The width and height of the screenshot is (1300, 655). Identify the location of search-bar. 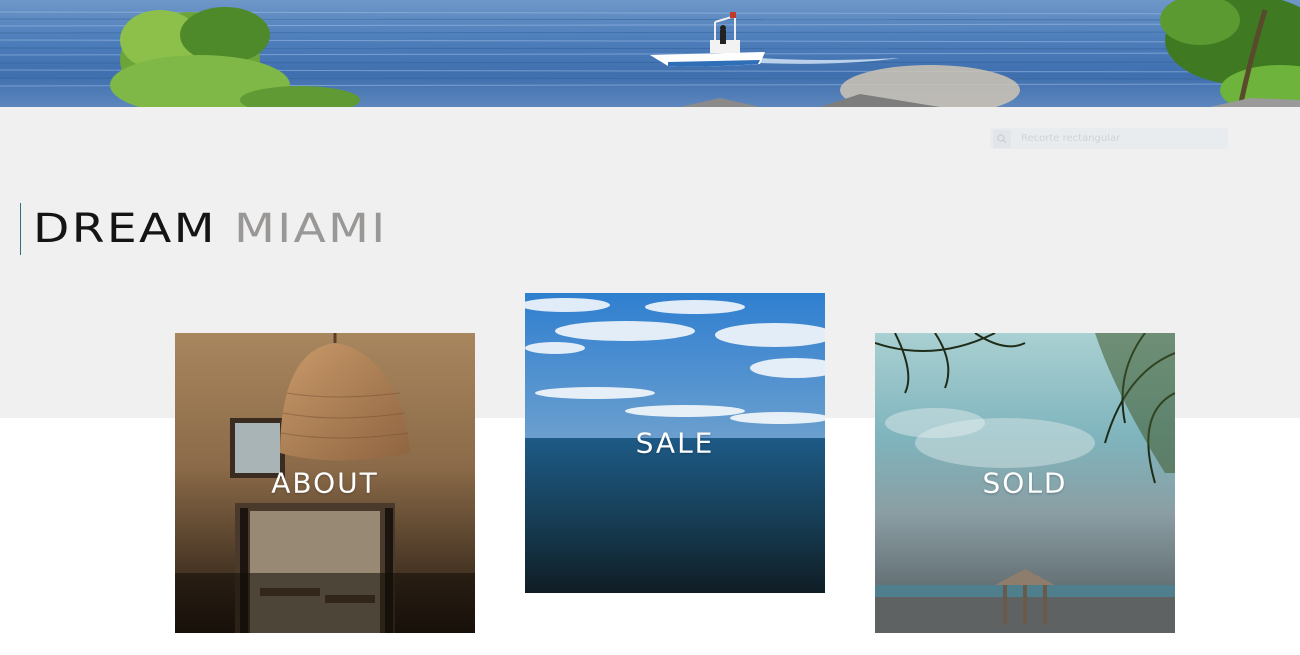
(1109, 138).